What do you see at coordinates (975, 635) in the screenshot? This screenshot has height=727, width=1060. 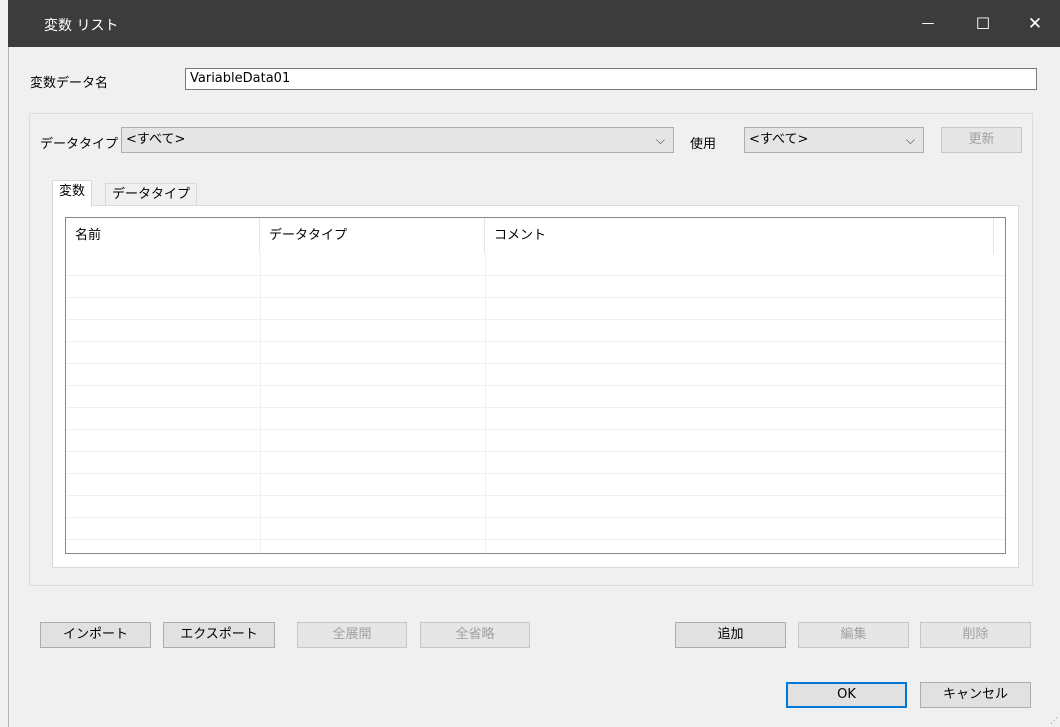 I see `delete-button: 削除` at bounding box center [975, 635].